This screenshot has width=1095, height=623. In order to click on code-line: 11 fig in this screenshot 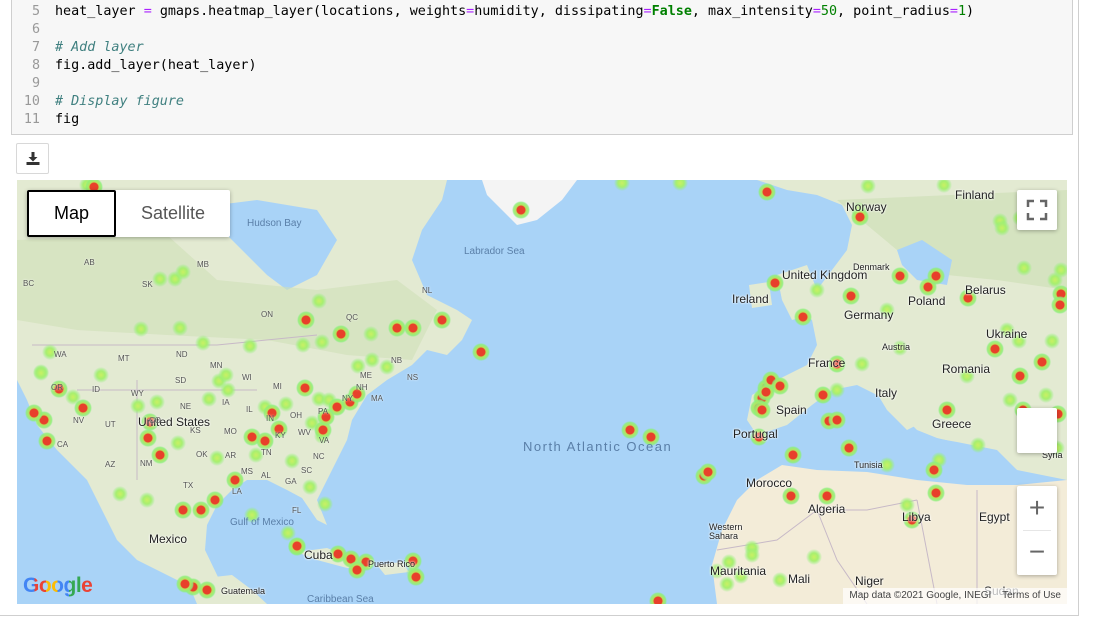, I will do `click(51, 119)`.